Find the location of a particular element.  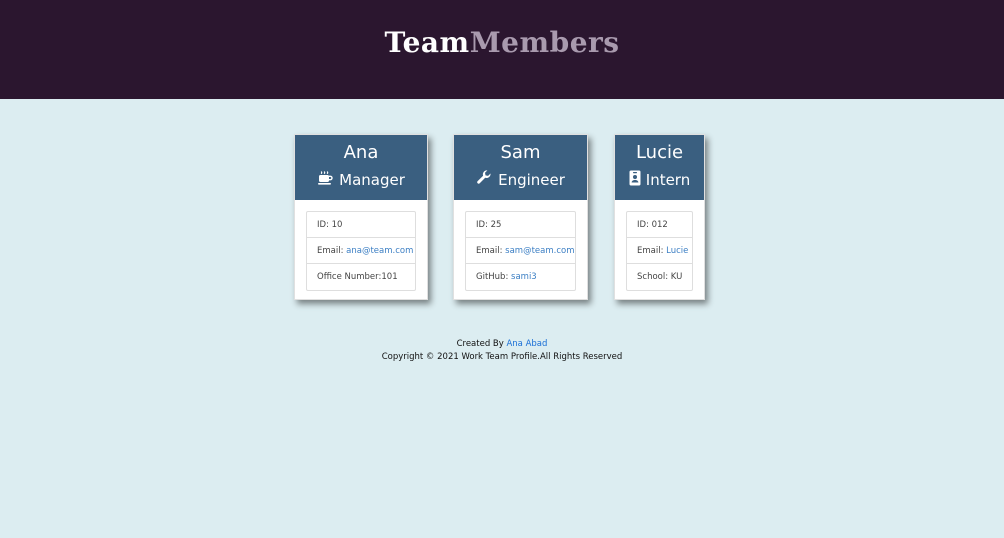

role-label: Engineer is located at coordinates (531, 180).